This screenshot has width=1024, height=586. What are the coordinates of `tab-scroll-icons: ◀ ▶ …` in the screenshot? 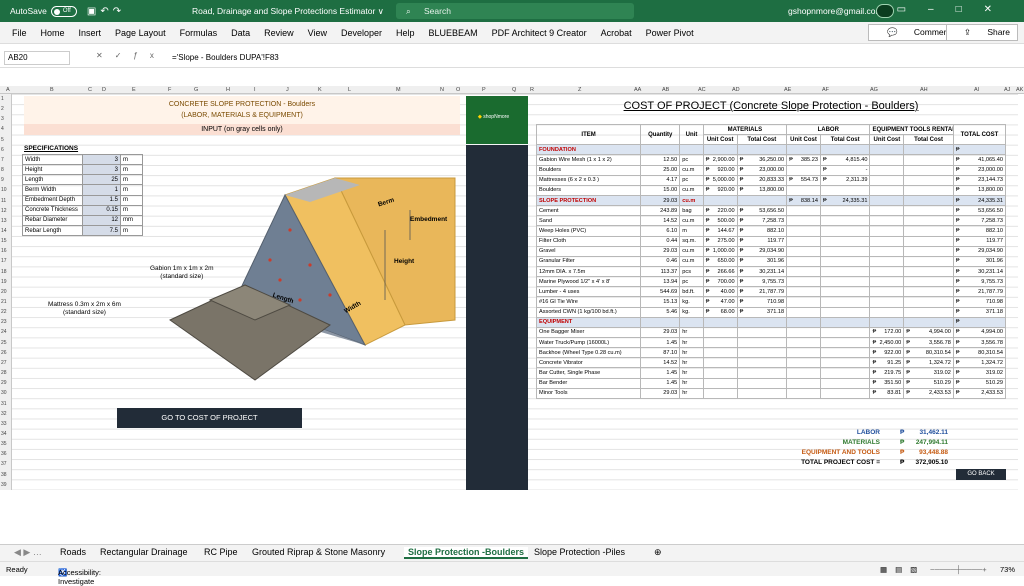 It's located at (28, 552).